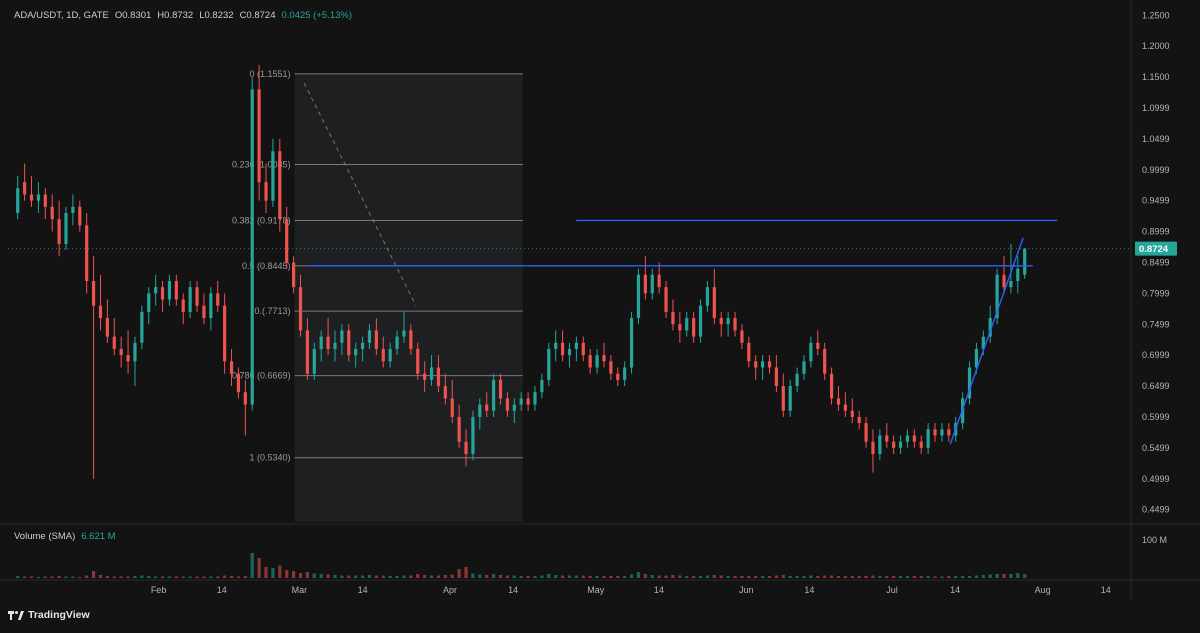 The width and height of the screenshot is (1200, 633). Describe the element at coordinates (1154, 540) in the screenshot. I see `volume-axis-label: 100 M` at that location.